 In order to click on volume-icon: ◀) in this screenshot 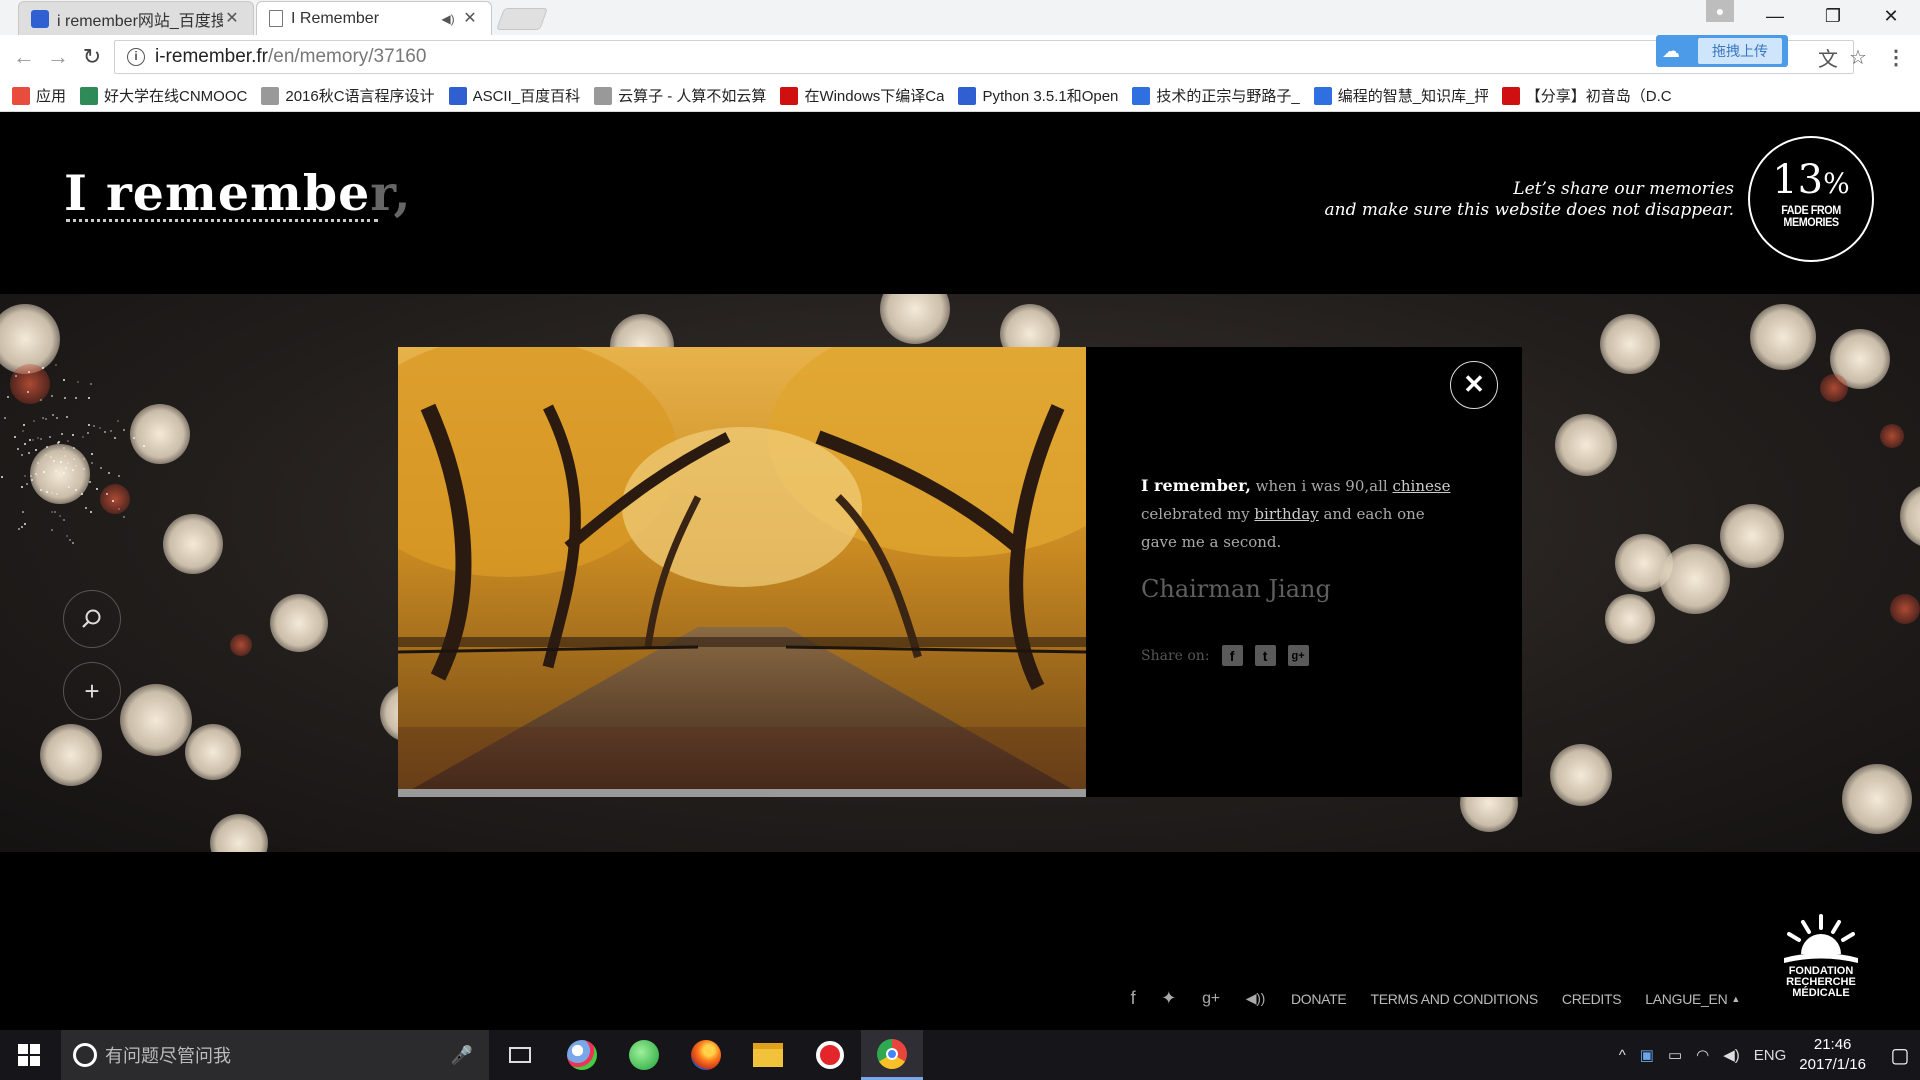, I will do `click(1731, 1055)`.